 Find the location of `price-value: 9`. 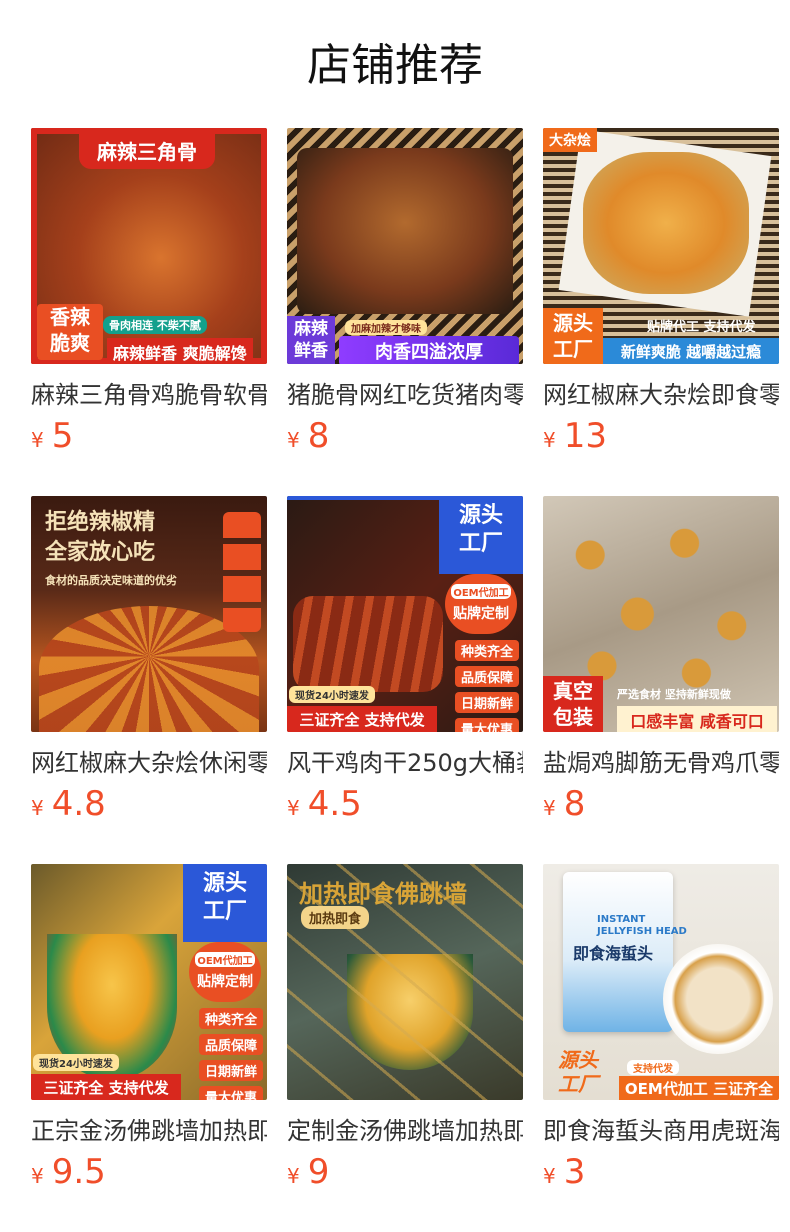

price-value: 9 is located at coordinates (318, 1172).